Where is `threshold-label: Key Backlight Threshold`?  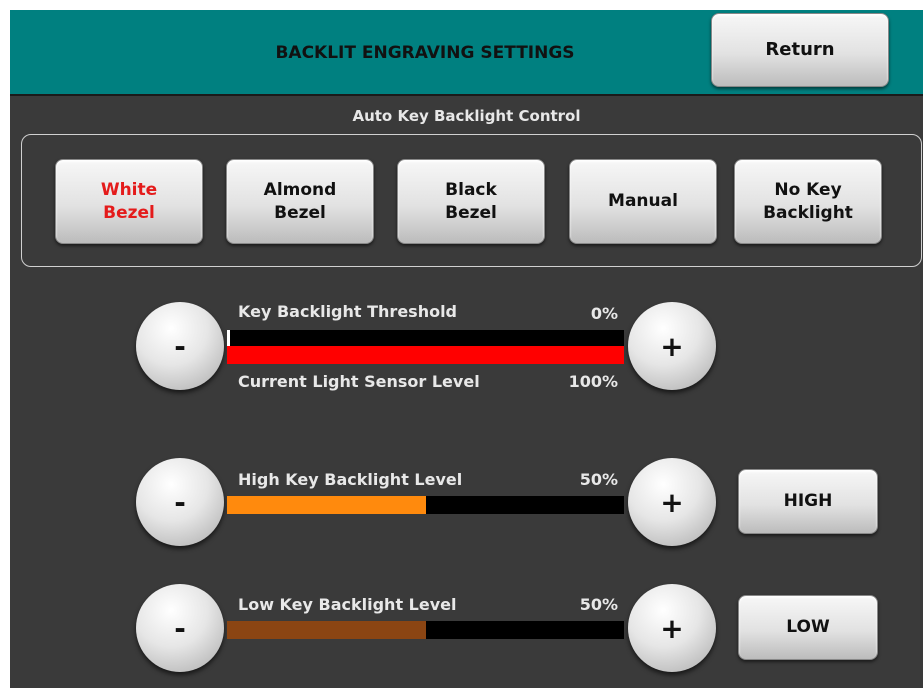
threshold-label: Key Backlight Threshold is located at coordinates (348, 311).